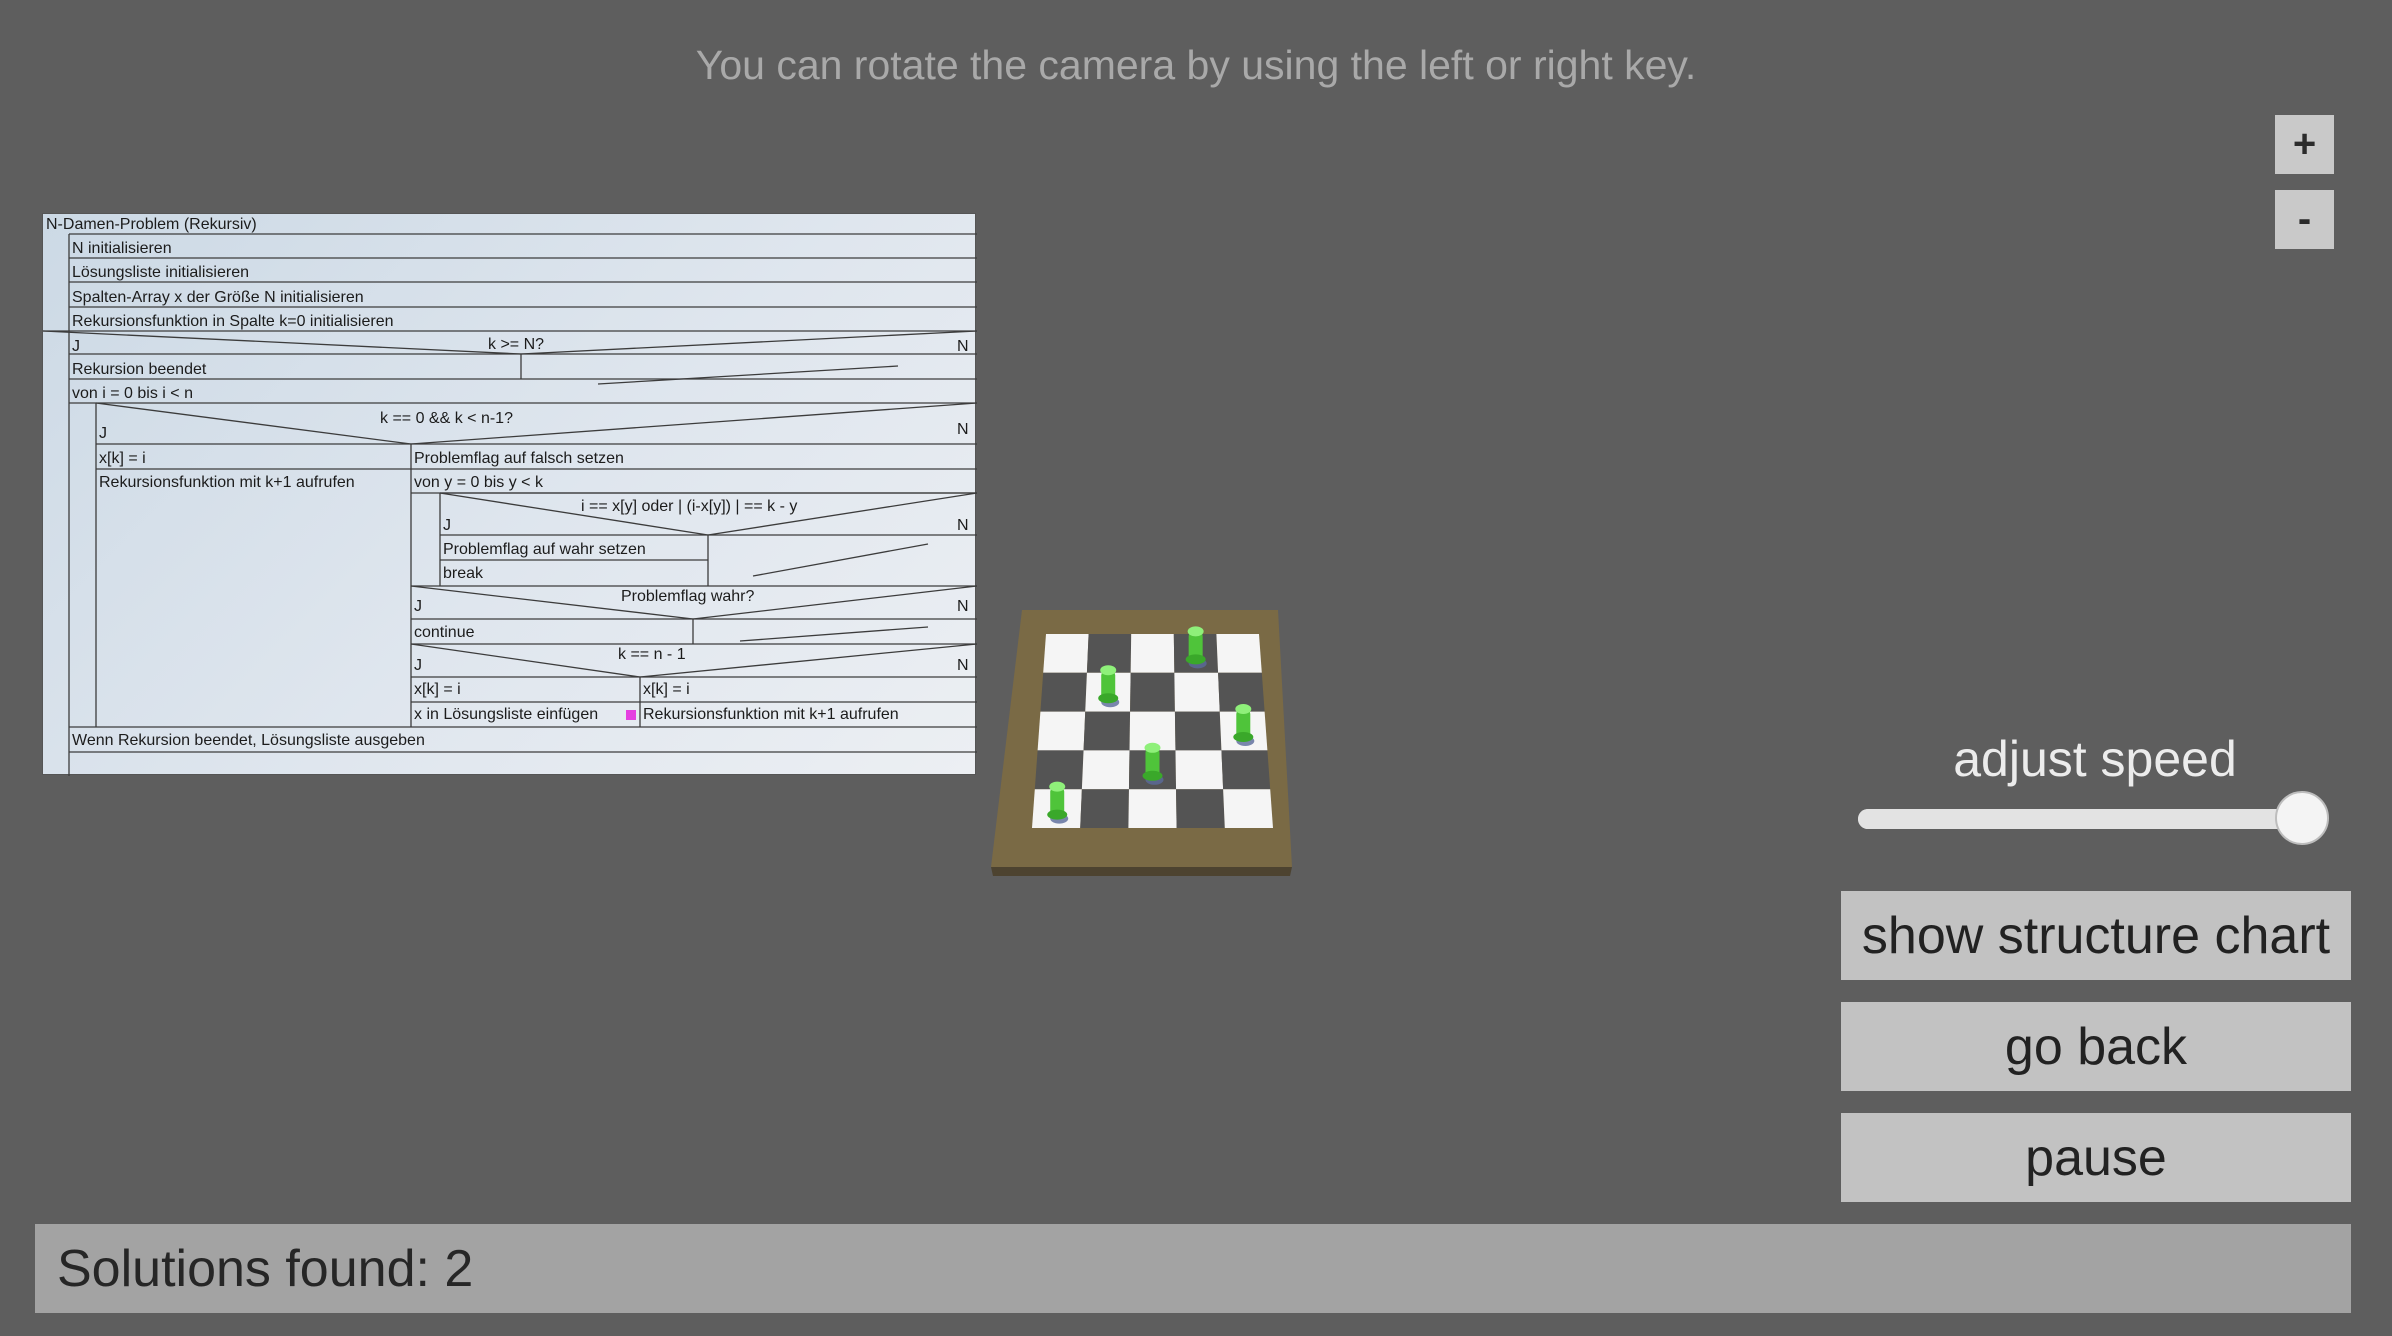 This screenshot has width=2392, height=1336. Describe the element at coordinates (2304, 144) in the screenshot. I see `zoom-in-button: +` at that location.